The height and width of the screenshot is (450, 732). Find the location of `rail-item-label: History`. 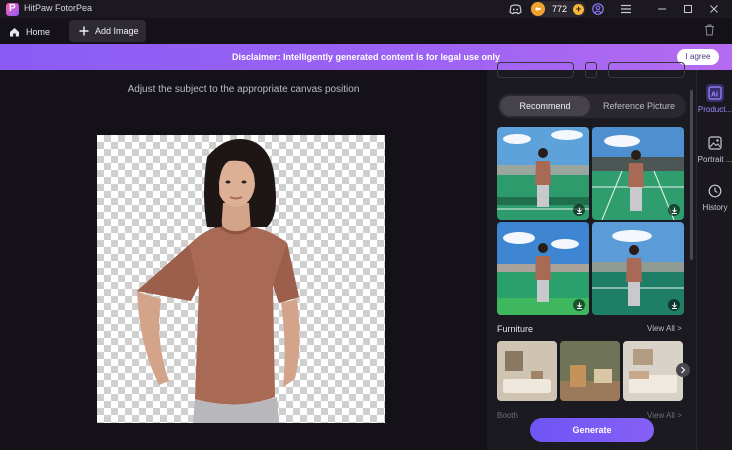

rail-item-label: History is located at coordinates (715, 207).